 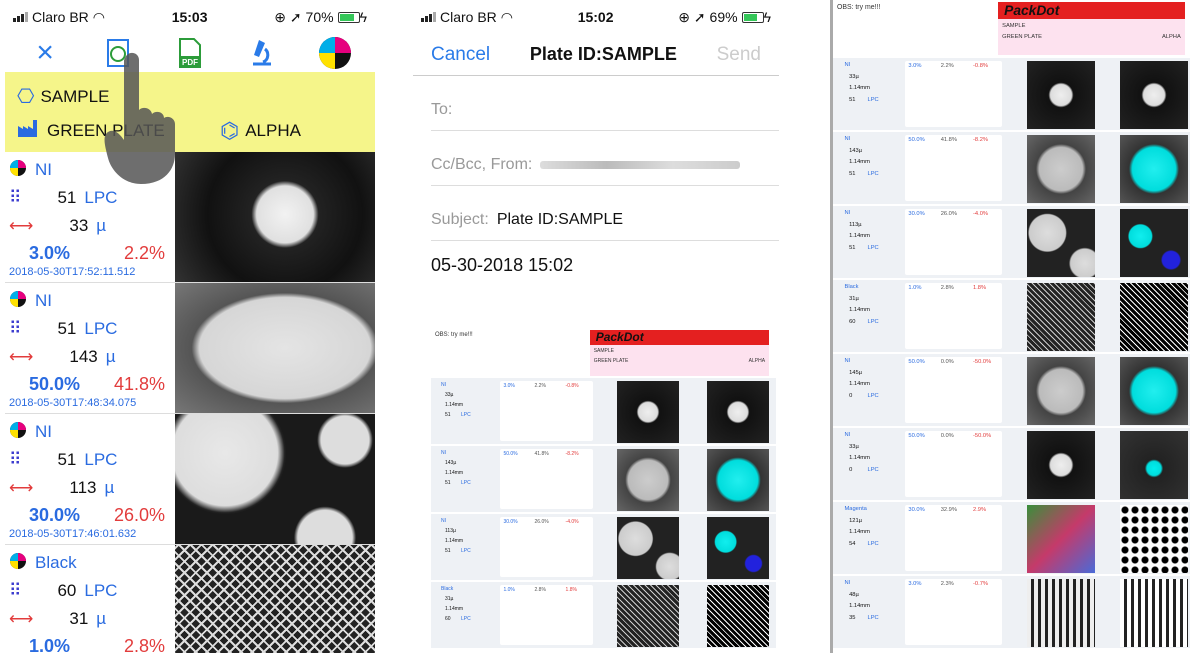 What do you see at coordinates (541, 454) in the screenshot?
I see `measured-percent: 41.8%` at bounding box center [541, 454].